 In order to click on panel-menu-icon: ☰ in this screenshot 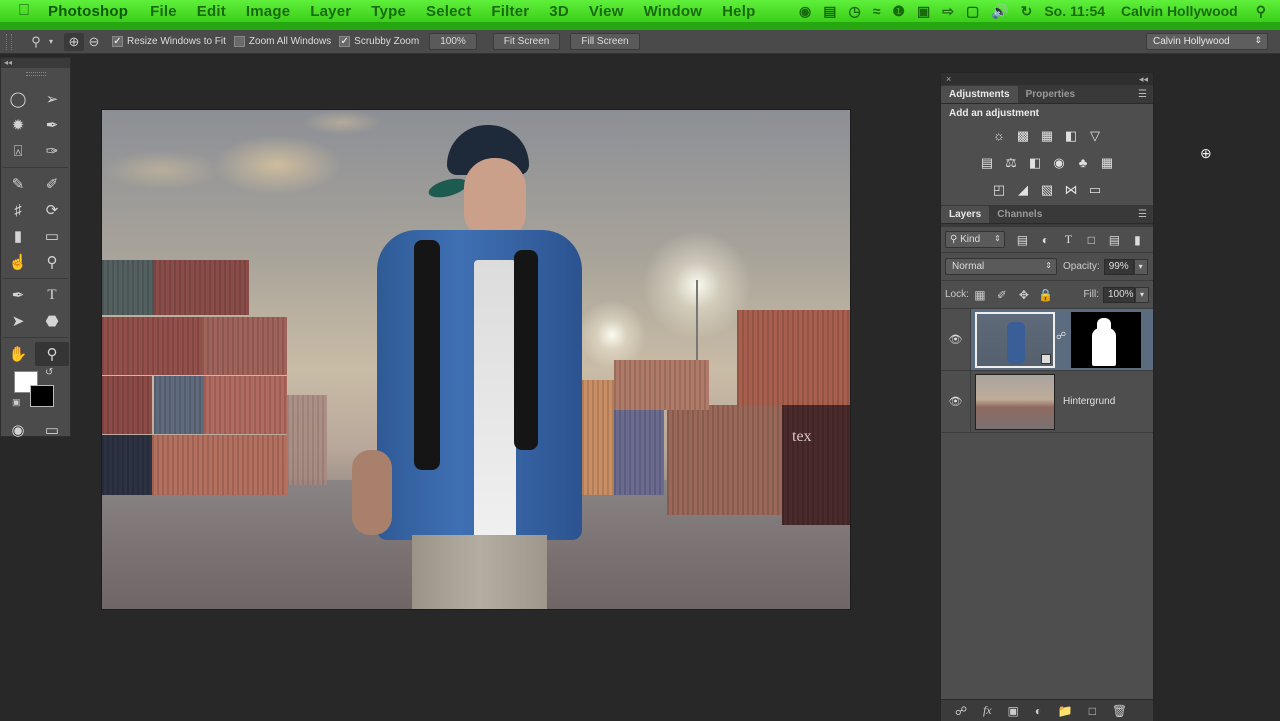, I will do `click(1142, 214)`.